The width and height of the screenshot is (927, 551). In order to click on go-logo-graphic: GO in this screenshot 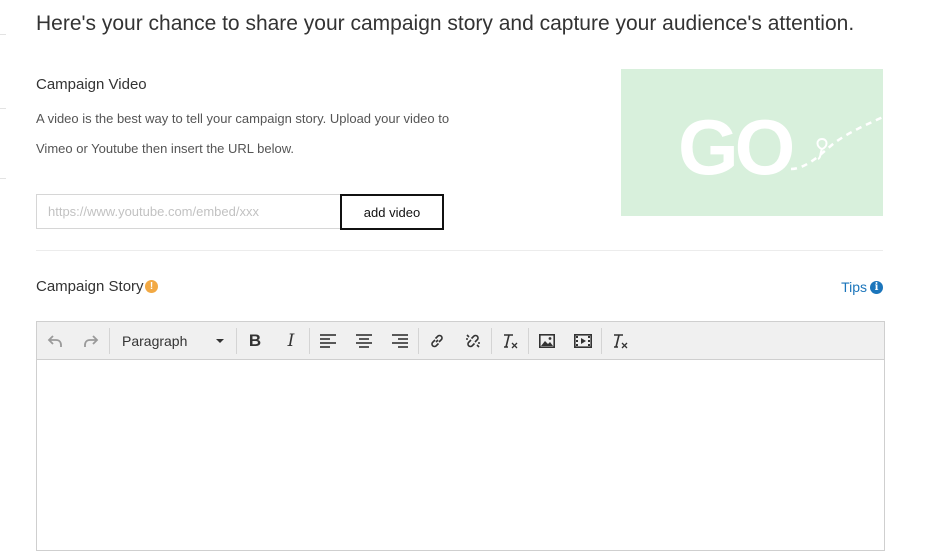, I will do `click(780, 147)`.